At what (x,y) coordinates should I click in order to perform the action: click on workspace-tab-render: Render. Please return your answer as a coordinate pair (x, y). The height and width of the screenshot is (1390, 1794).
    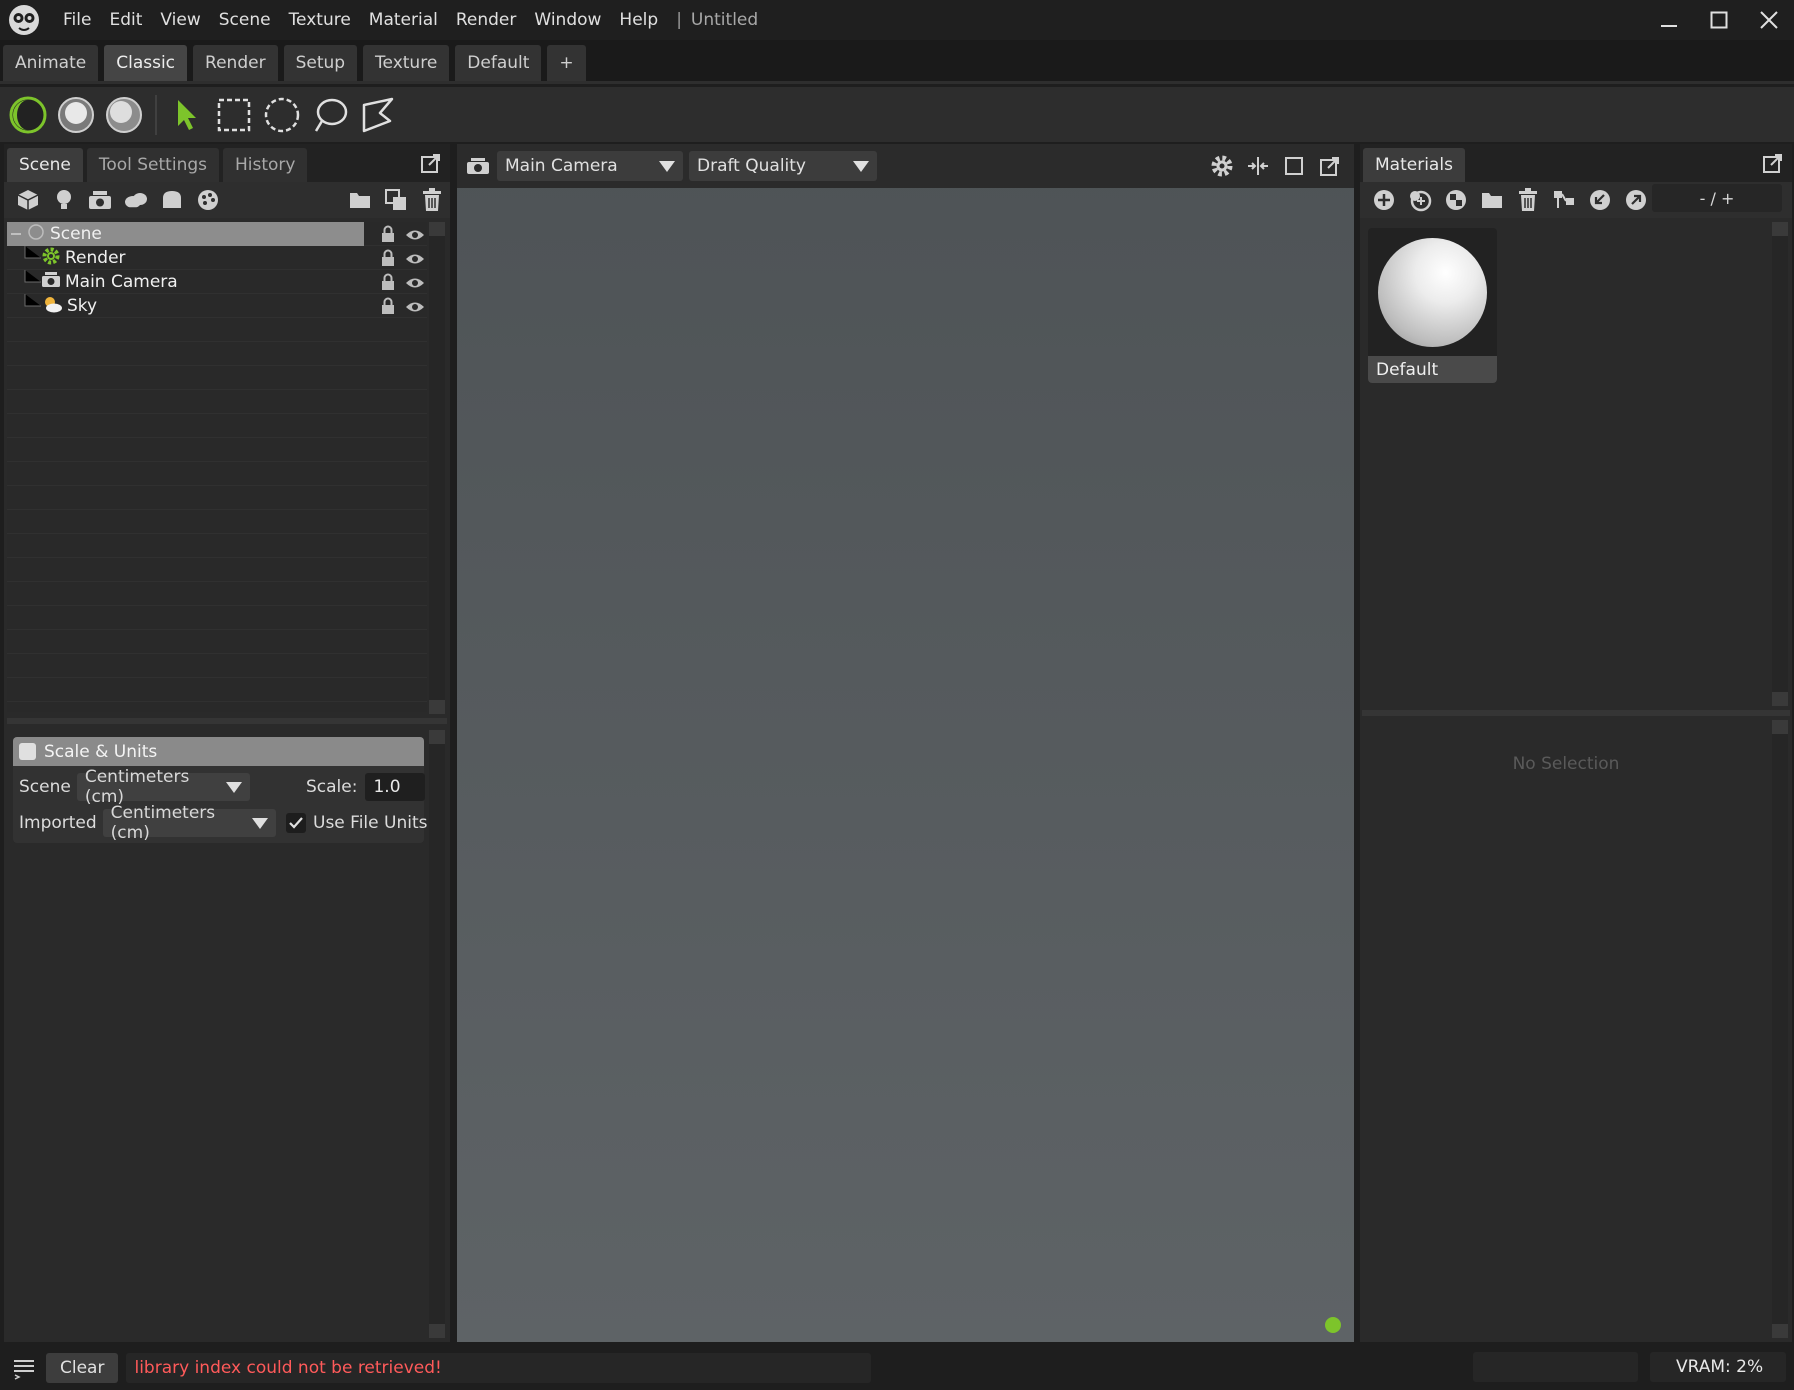
    Looking at the image, I should click on (235, 63).